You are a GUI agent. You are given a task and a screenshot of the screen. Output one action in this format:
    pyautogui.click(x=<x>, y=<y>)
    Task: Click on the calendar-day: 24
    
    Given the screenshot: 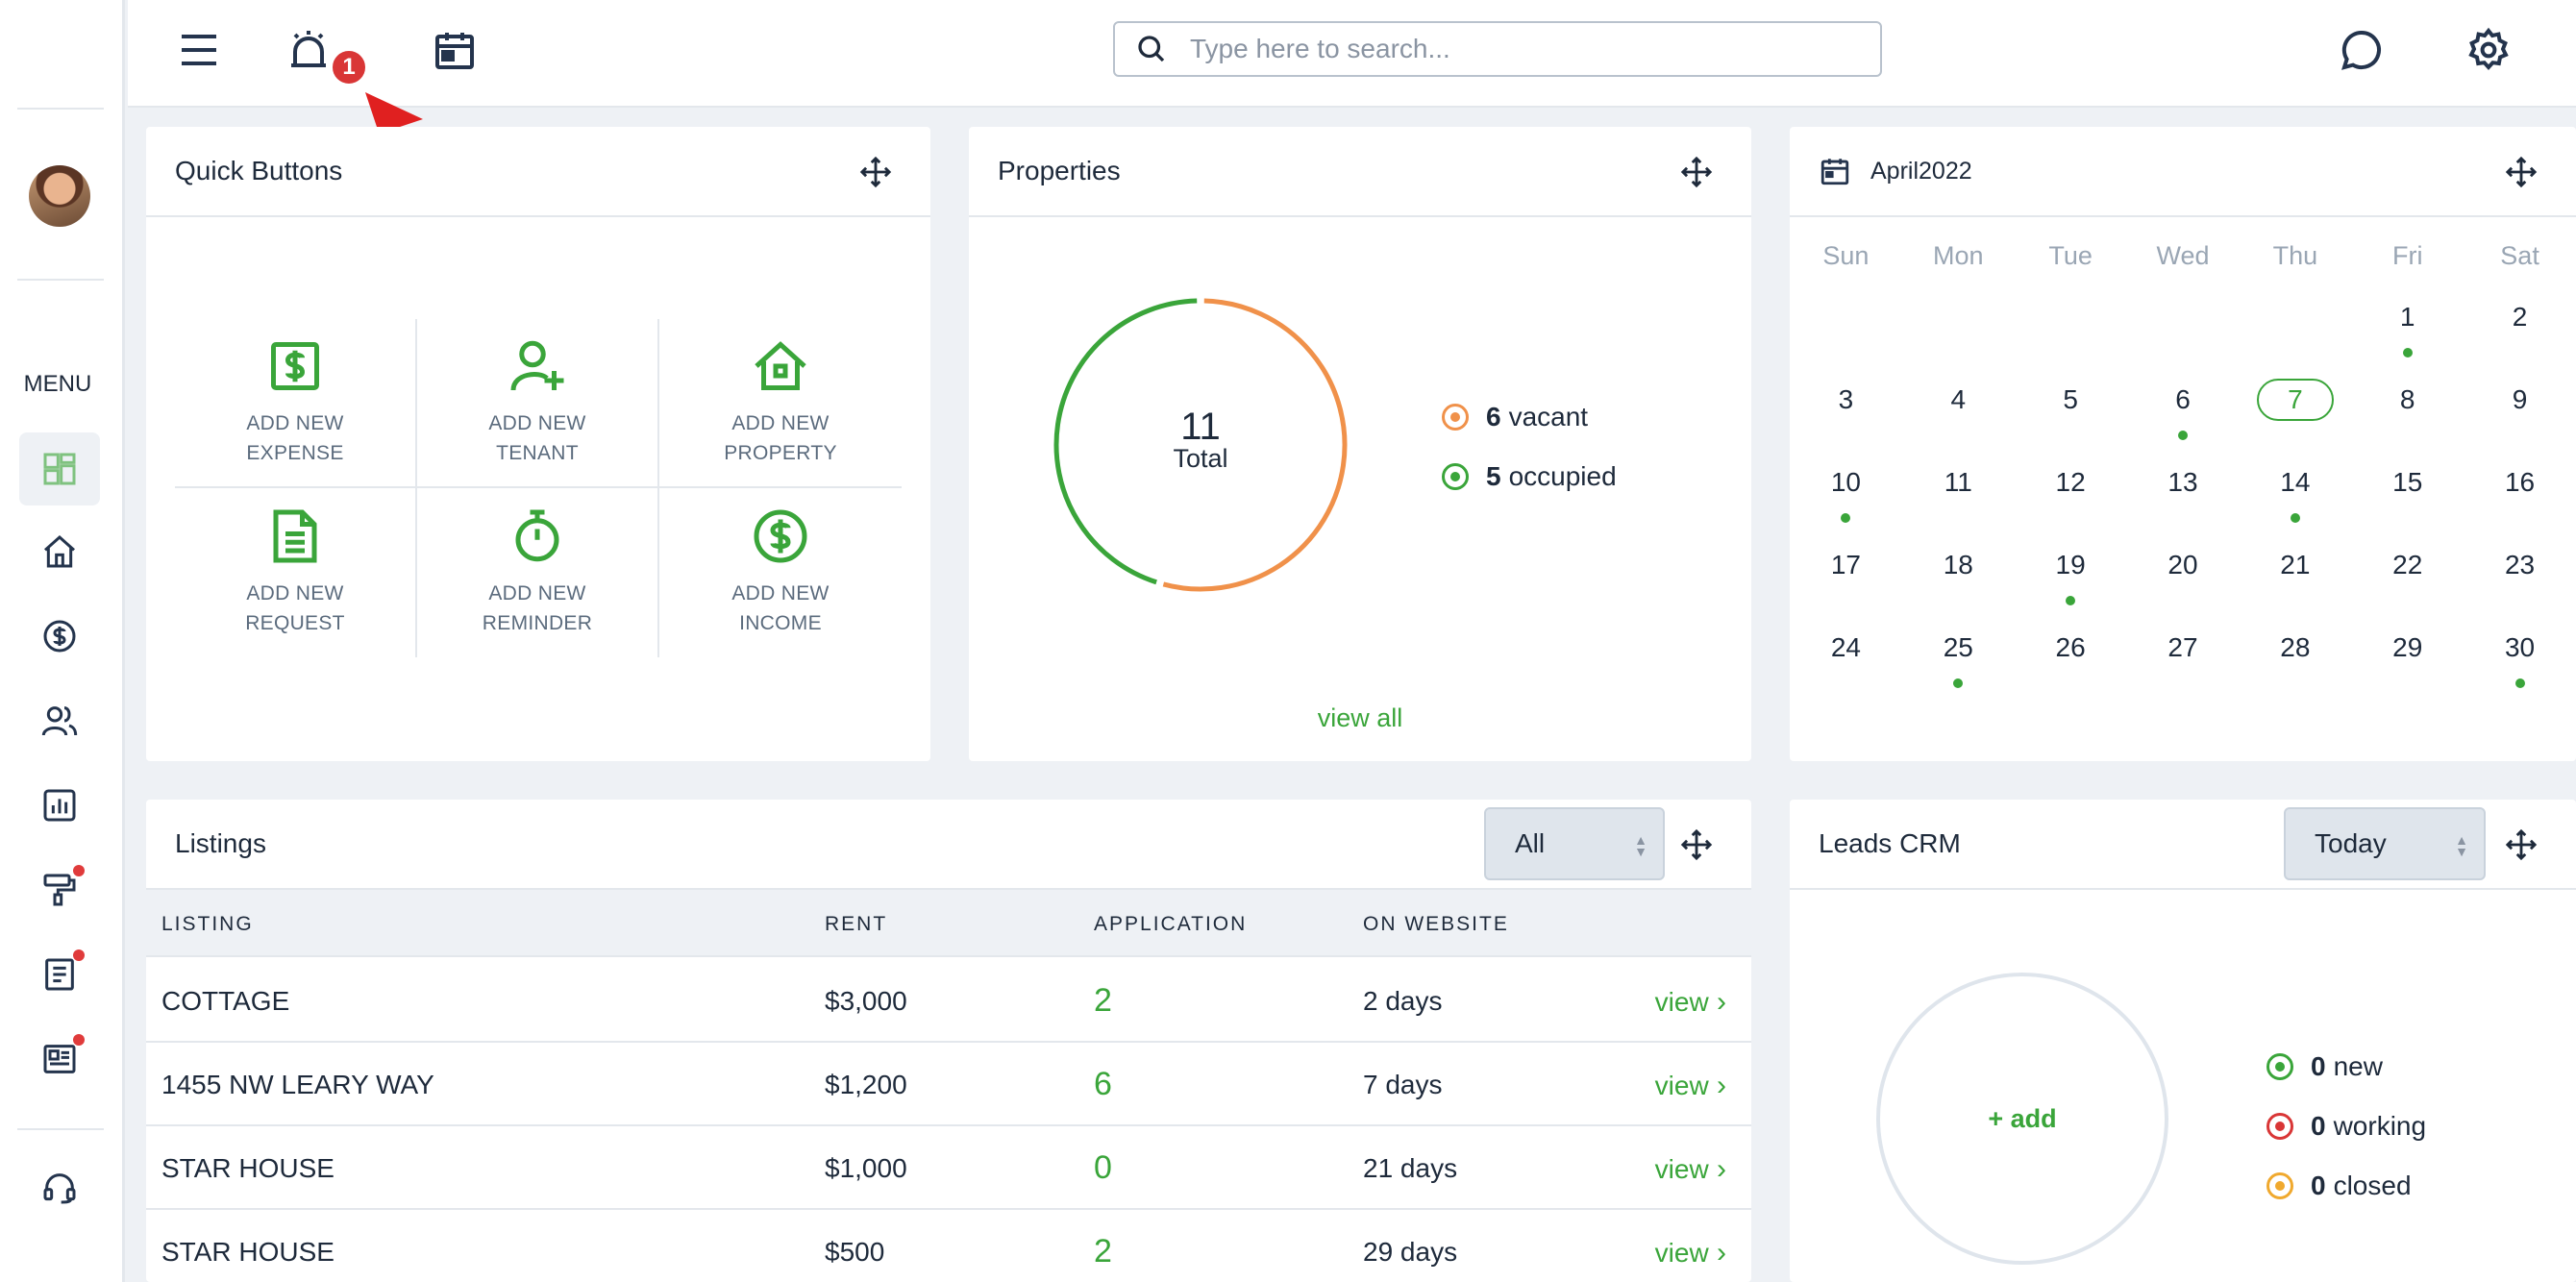 What is the action you would take?
    pyautogui.click(x=1846, y=666)
    